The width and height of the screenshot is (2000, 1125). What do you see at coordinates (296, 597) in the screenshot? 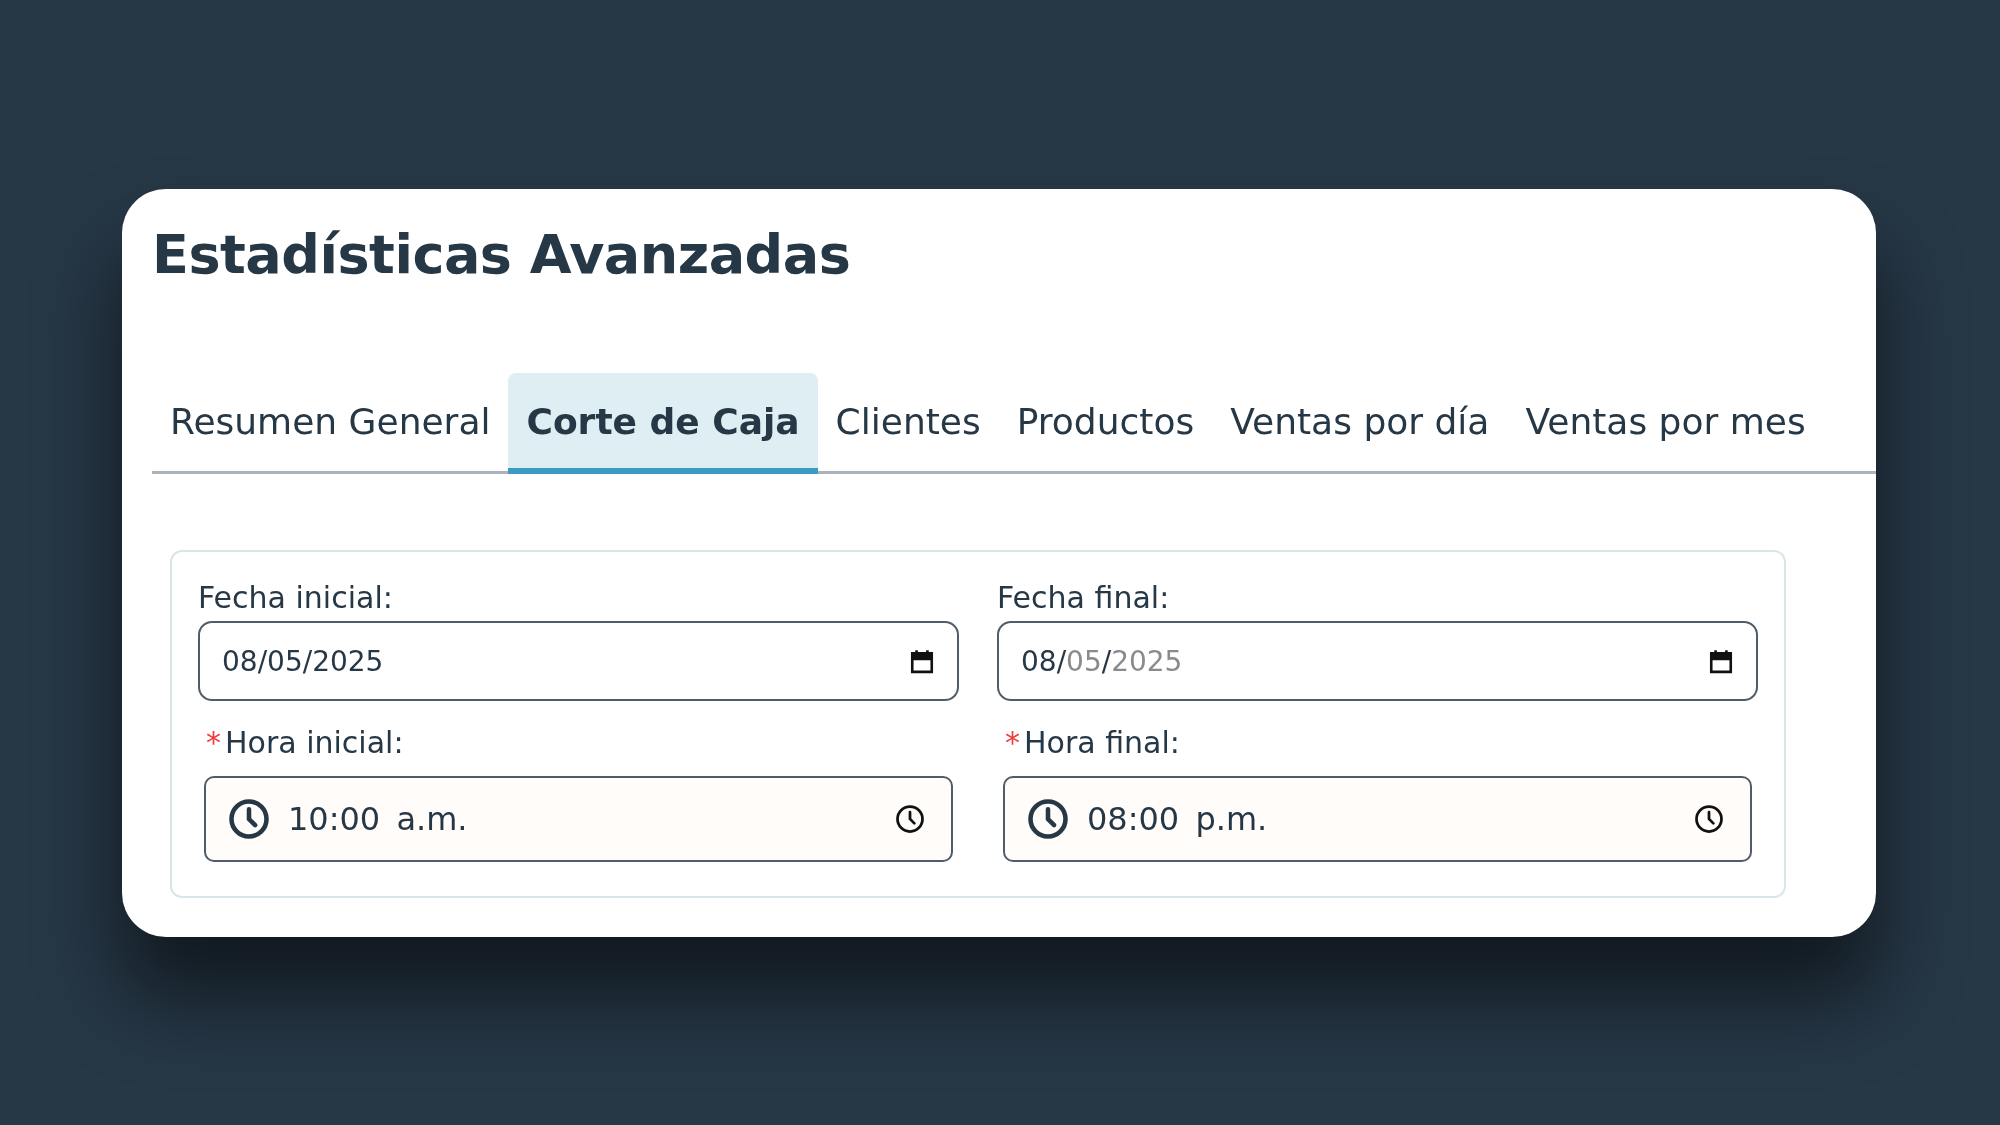
I see `field-label: Fecha inicial:` at bounding box center [296, 597].